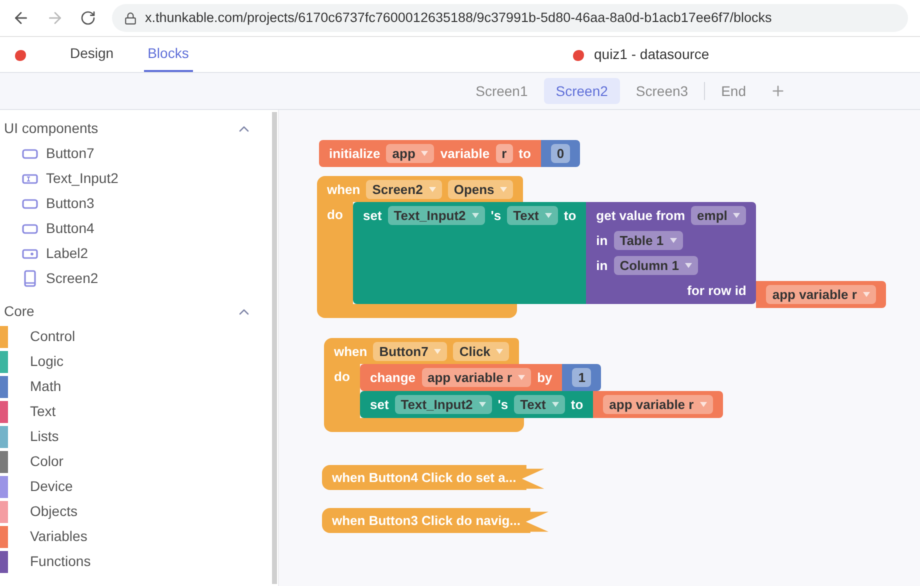 The width and height of the screenshot is (920, 586). I want to click on event-block-header: when Screen2 Opens, so click(420, 189).